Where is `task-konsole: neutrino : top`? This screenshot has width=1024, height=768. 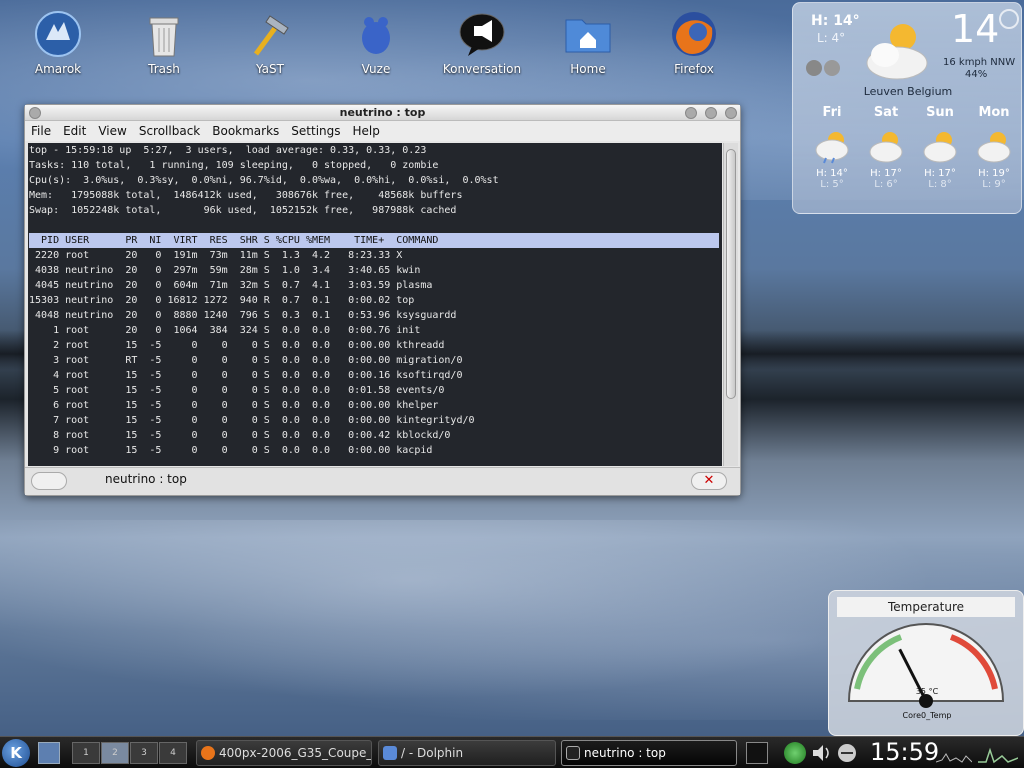
task-konsole: neutrino : top is located at coordinates (649, 753).